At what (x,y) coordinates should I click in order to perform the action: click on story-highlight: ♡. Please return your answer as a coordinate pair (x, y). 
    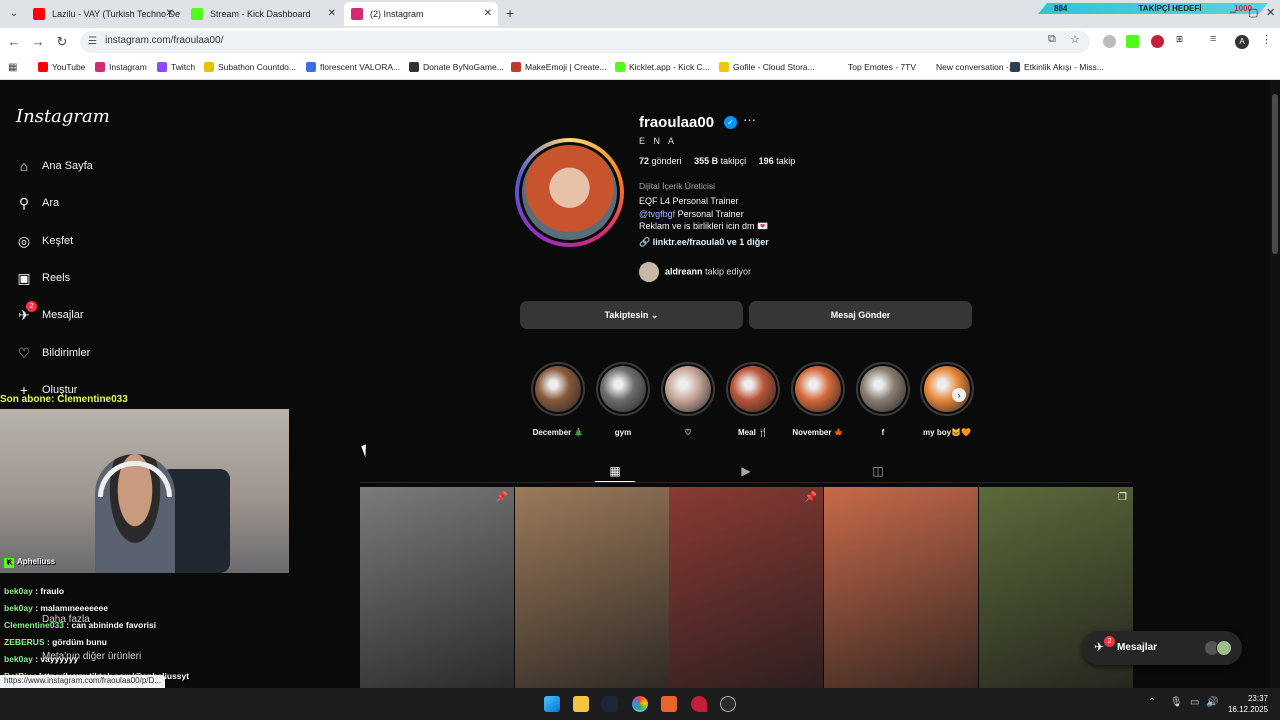
    Looking at the image, I should click on (688, 399).